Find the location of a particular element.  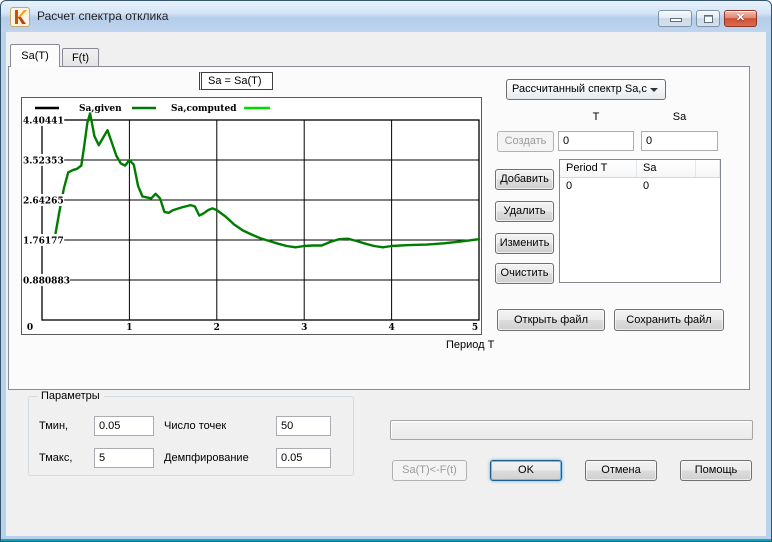

x-tick-label: 5 is located at coordinates (475, 328).